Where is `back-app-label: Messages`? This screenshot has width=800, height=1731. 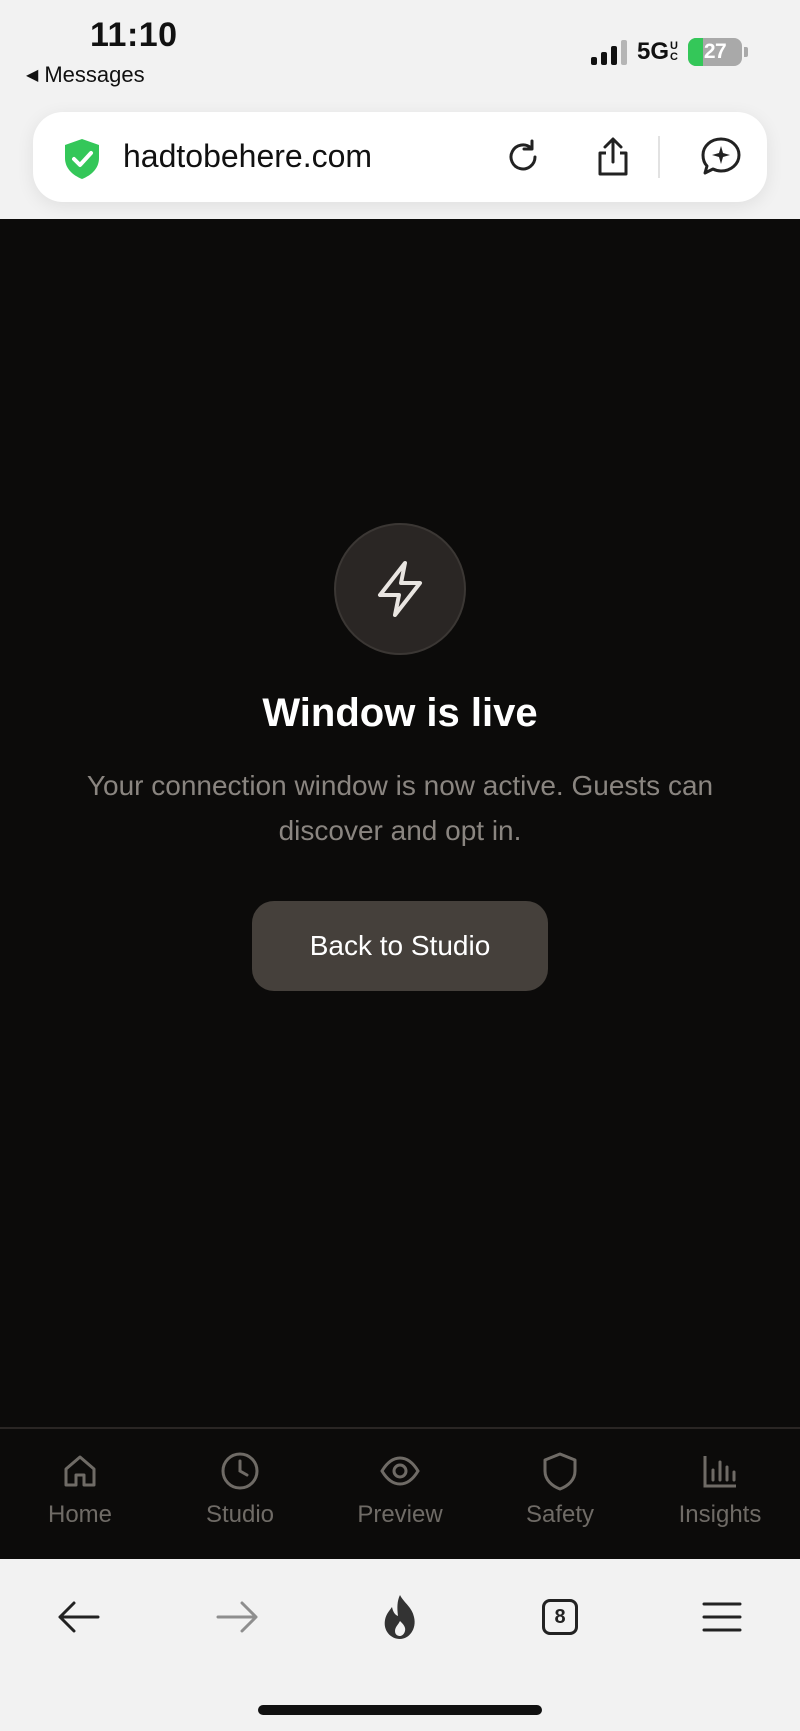 back-app-label: Messages is located at coordinates (94, 74).